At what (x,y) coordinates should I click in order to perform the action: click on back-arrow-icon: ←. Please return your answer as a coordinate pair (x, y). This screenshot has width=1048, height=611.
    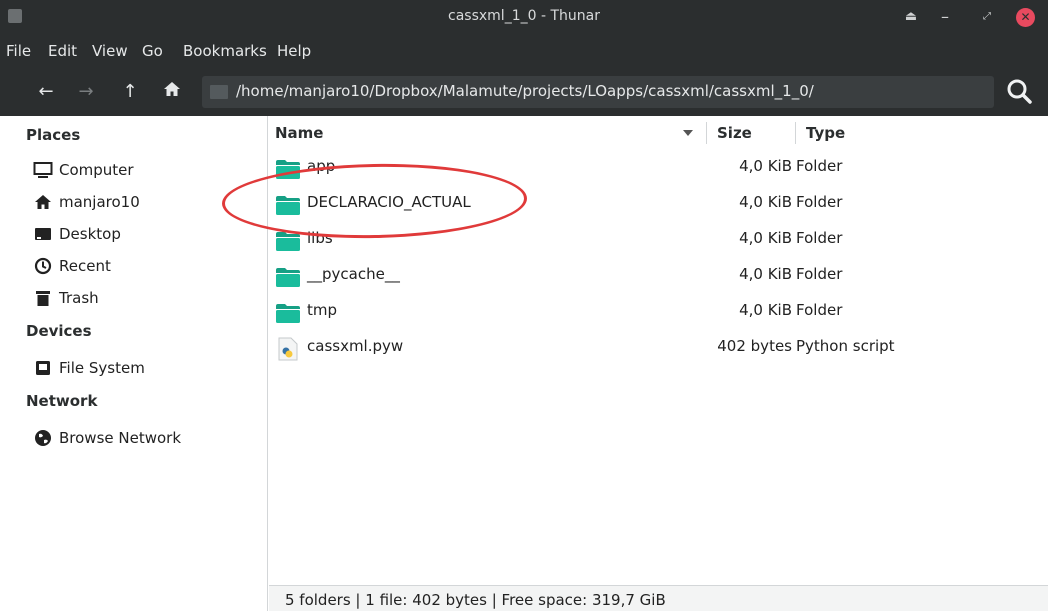
    Looking at the image, I should click on (46, 92).